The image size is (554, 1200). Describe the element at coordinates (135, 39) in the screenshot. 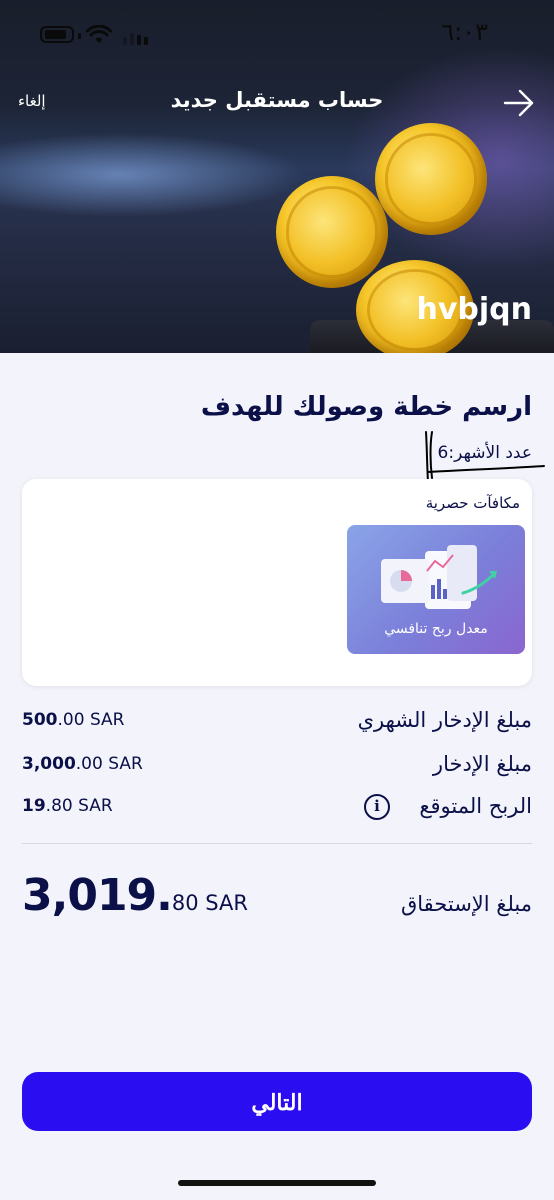

I see `signal-icon` at that location.